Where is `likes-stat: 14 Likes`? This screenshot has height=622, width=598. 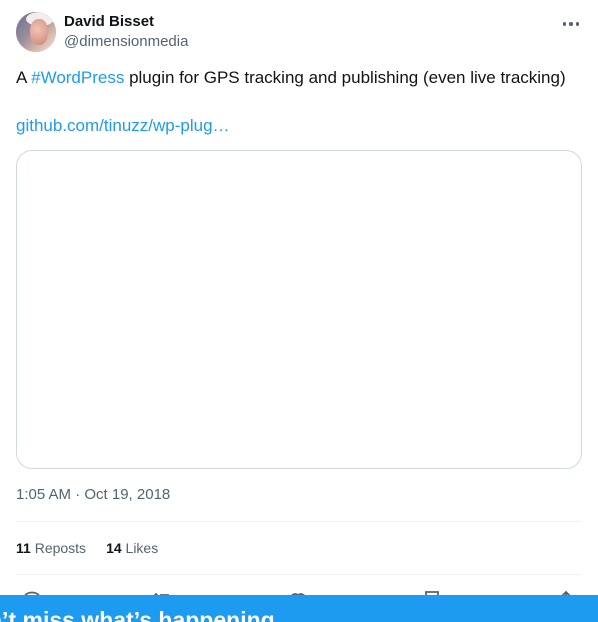 likes-stat: 14 Likes is located at coordinates (132, 548).